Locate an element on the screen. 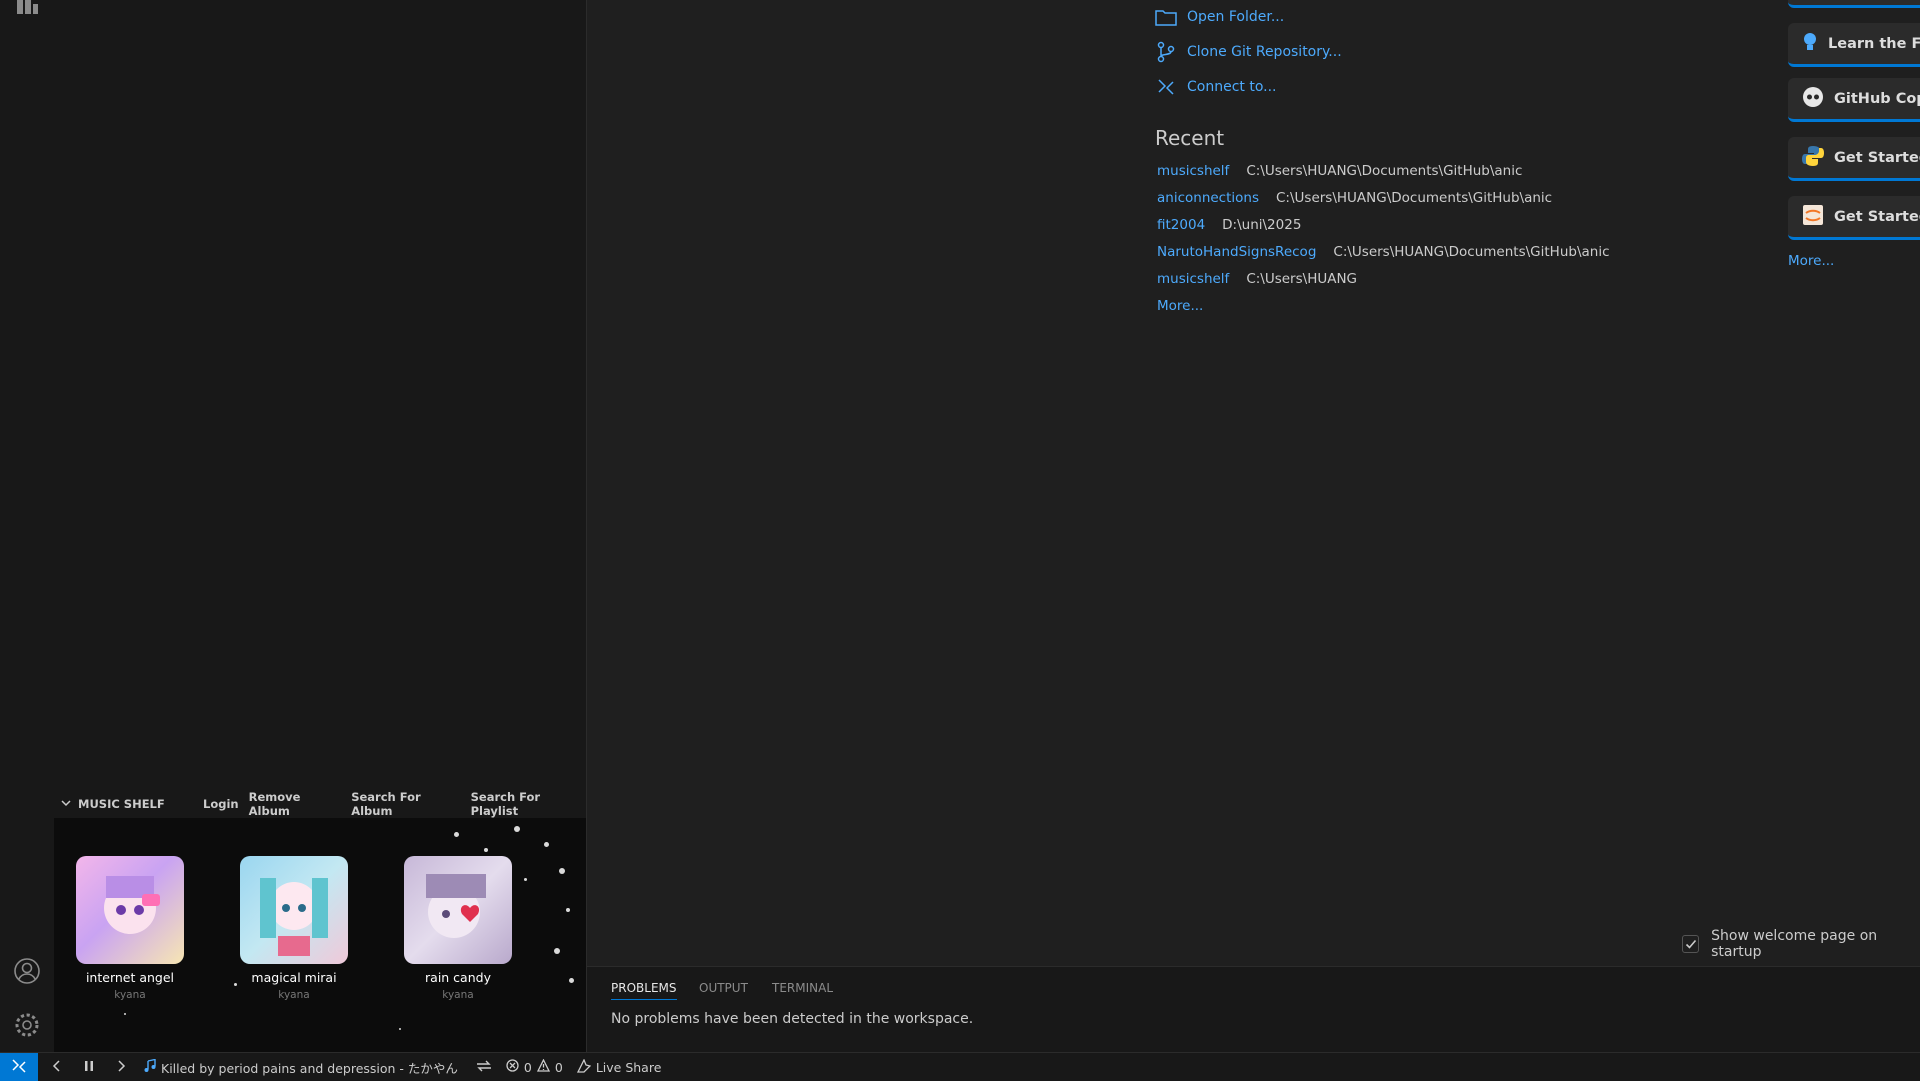 The image size is (1920, 1081). album-title: magical mirai is located at coordinates (294, 977).